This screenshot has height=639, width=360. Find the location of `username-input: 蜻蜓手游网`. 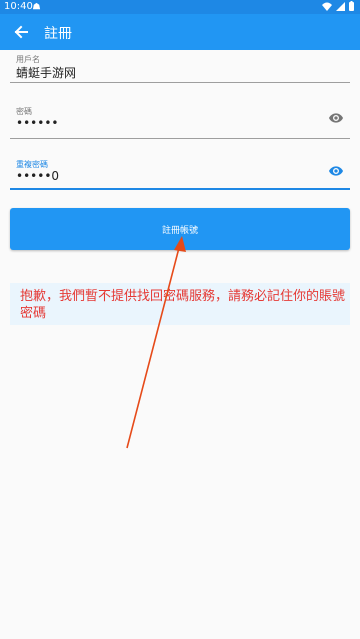

username-input: 蜻蜓手游网 is located at coordinates (46, 72).